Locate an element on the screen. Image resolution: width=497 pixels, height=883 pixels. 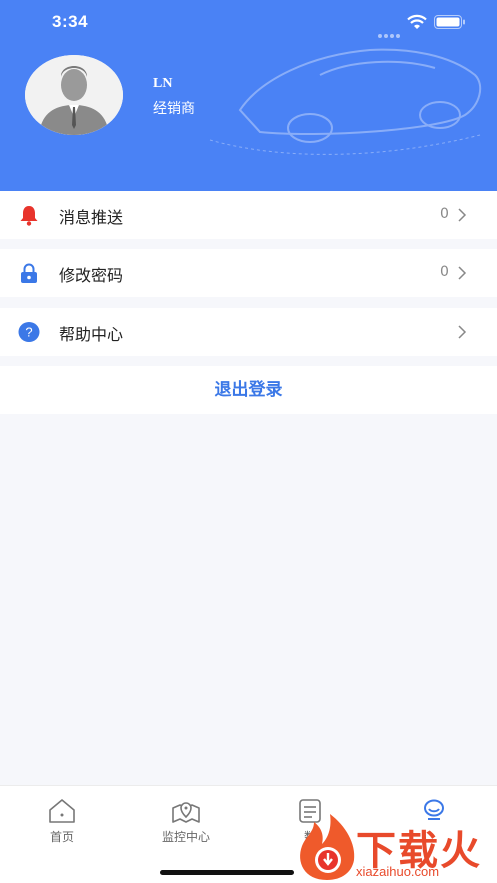
person-silhouette-icon is located at coordinates (74, 95).